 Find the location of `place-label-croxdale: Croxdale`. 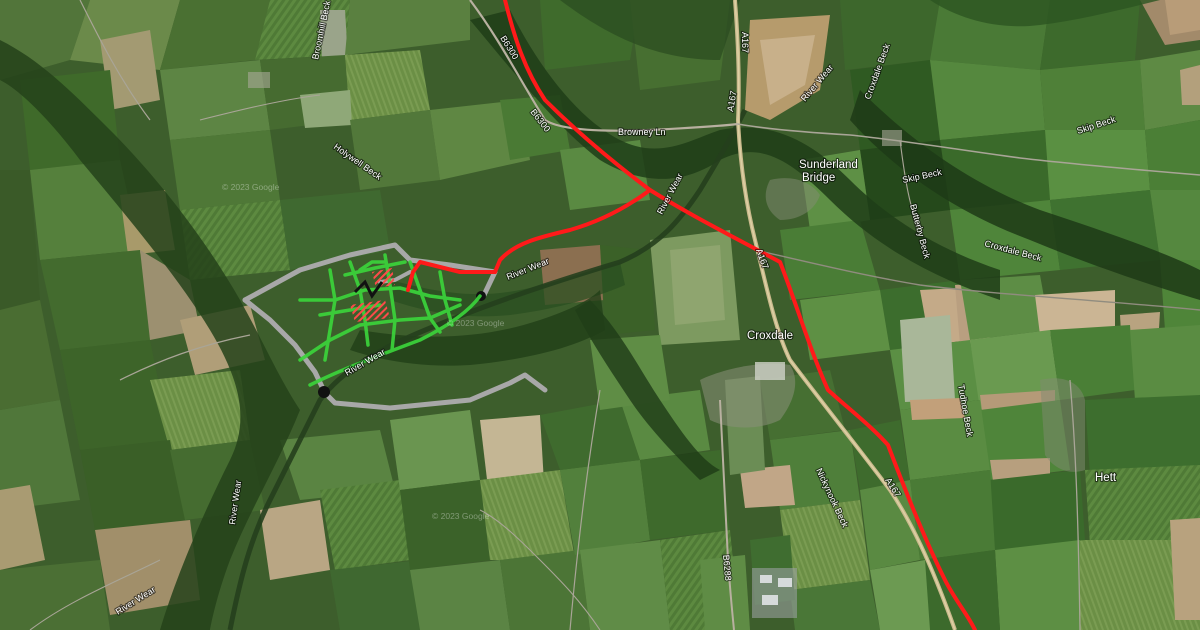

place-label-croxdale: Croxdale is located at coordinates (770, 336).